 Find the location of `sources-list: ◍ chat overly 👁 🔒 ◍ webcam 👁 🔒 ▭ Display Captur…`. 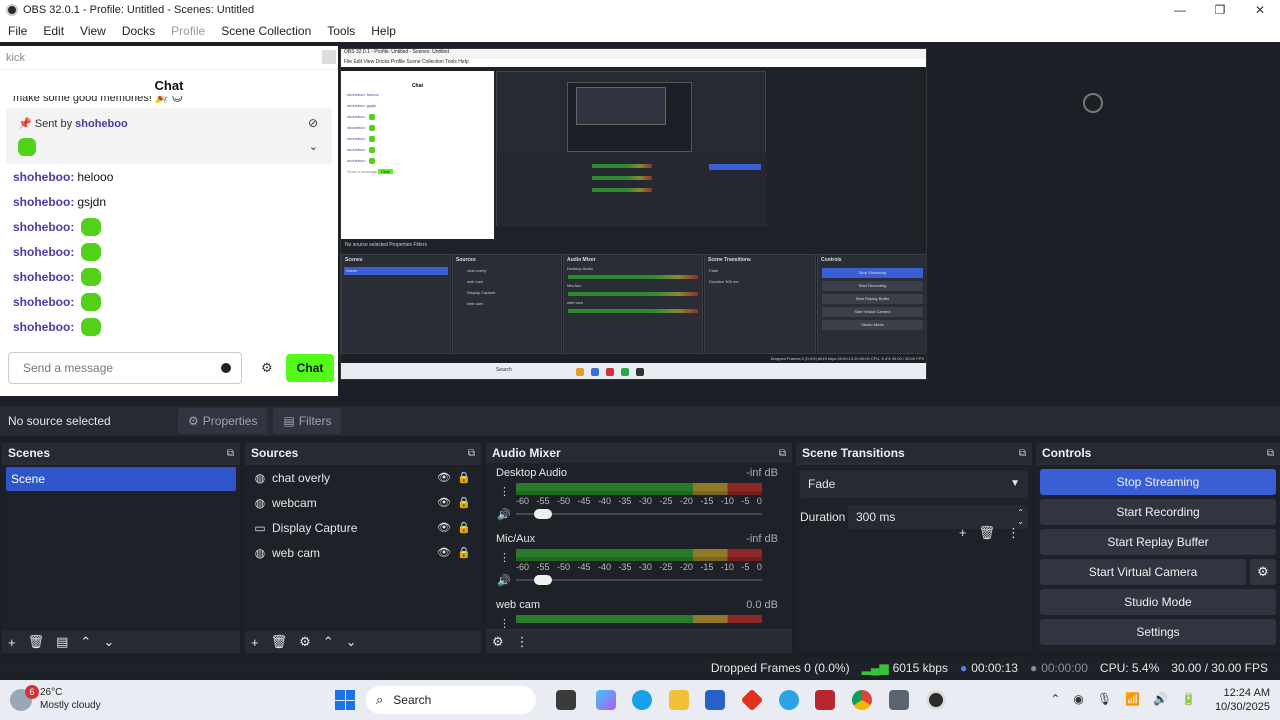

sources-list: ◍ chat overly 👁 🔒 ◍ webcam 👁 🔒 ▭ Display Captur… is located at coordinates (363, 548).